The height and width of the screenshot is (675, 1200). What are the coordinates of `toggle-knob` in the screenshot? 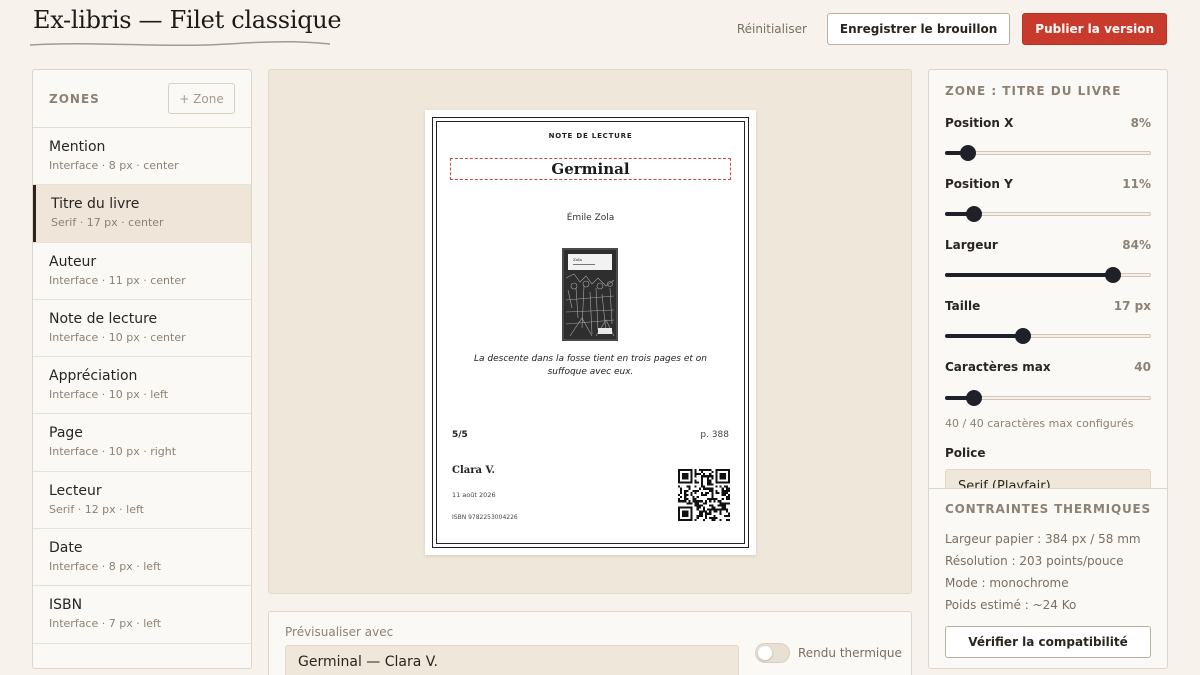 It's located at (765, 653).